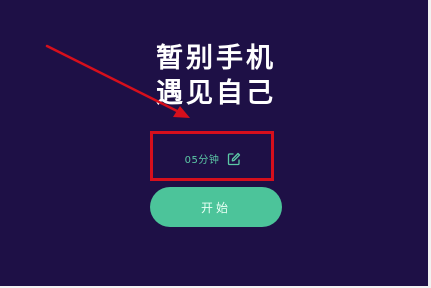  Describe the element at coordinates (234, 158) in the screenshot. I see `edit-icon` at that location.